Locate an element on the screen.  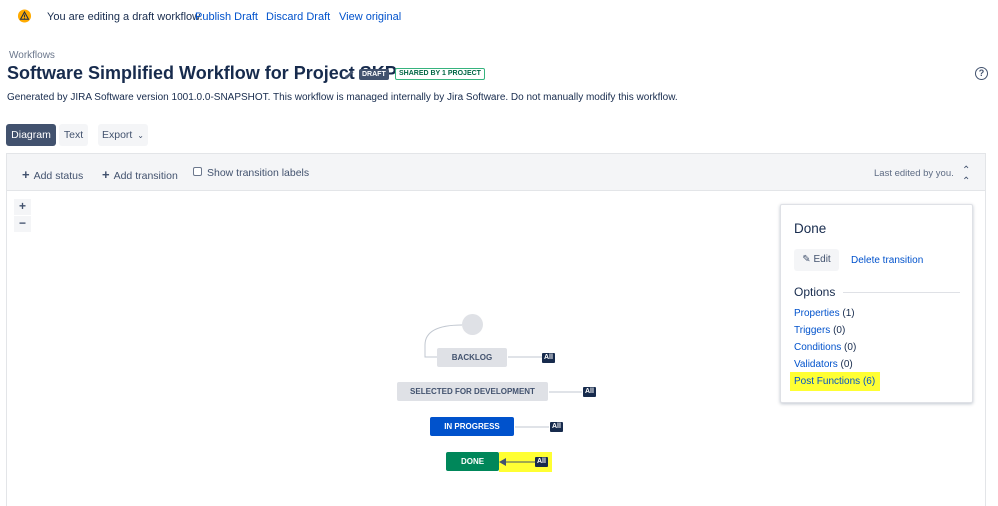
option-label: Validators is located at coordinates (816, 364).